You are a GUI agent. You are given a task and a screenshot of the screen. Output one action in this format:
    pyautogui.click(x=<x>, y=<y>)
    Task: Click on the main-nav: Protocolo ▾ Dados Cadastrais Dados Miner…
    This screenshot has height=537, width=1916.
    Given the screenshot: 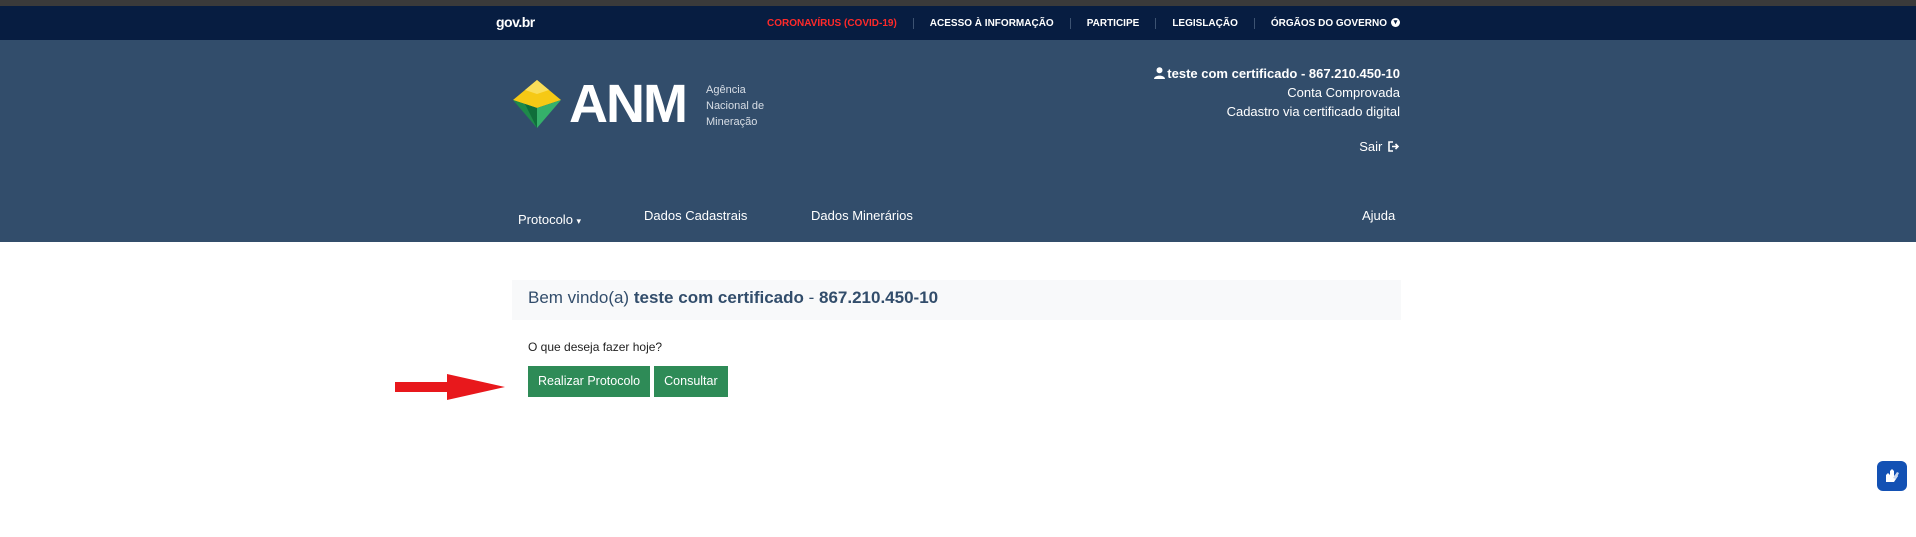 What is the action you would take?
    pyautogui.click(x=958, y=221)
    